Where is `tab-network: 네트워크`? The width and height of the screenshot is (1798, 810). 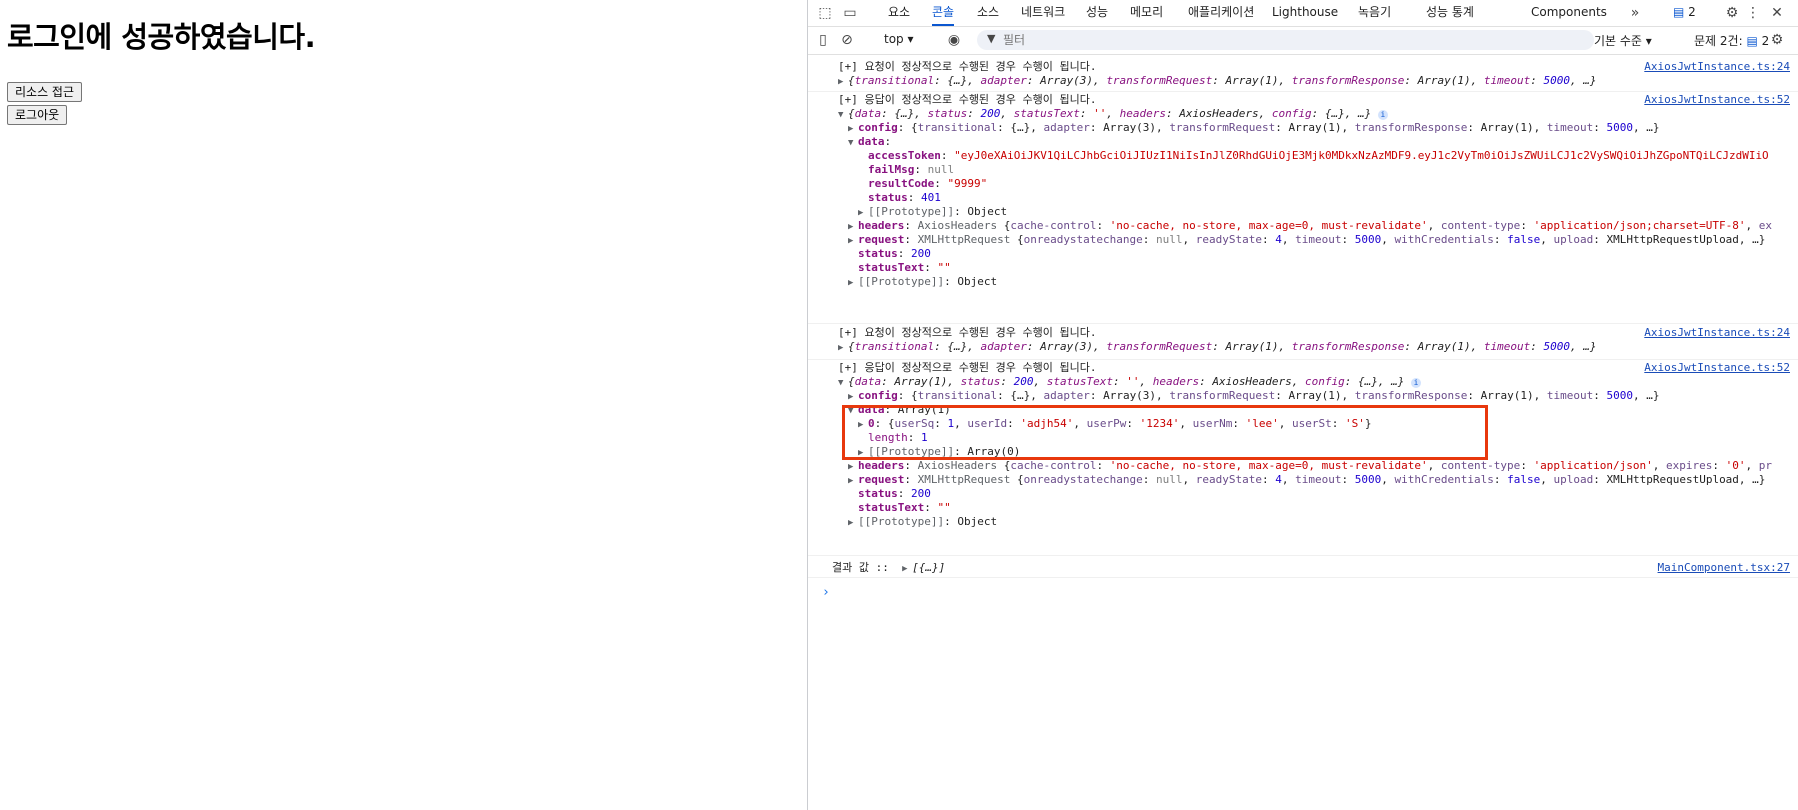
tab-network: 네트워크 is located at coordinates (1043, 13).